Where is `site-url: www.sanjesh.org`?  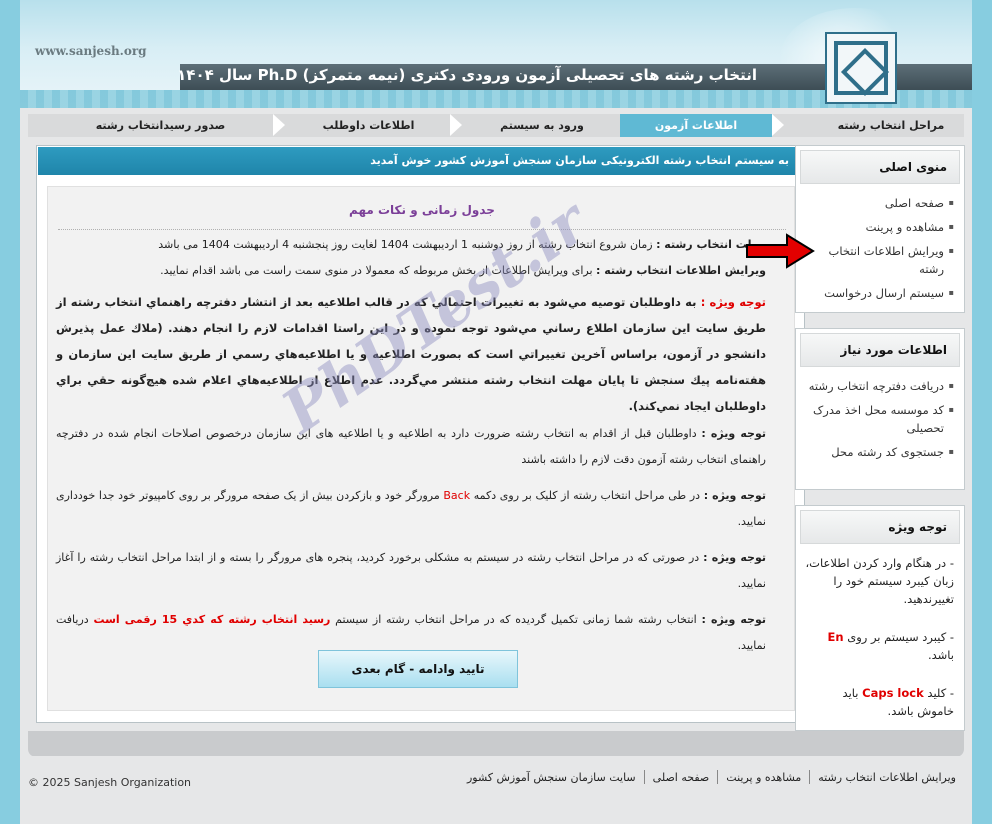 site-url: www.sanjesh.org is located at coordinates (91, 51).